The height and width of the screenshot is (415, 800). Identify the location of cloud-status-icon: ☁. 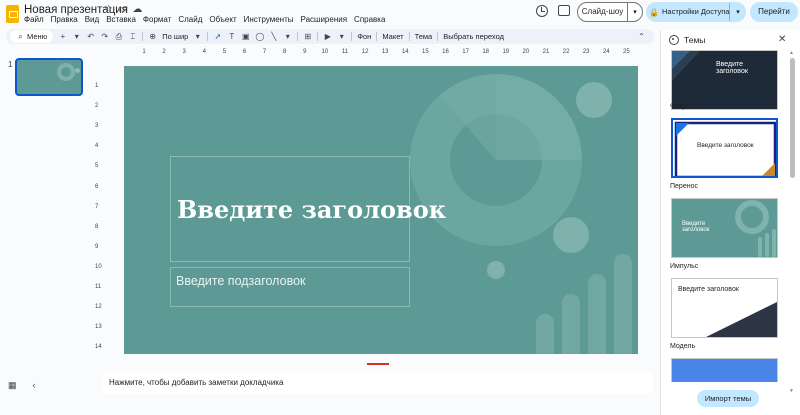
(137, 9).